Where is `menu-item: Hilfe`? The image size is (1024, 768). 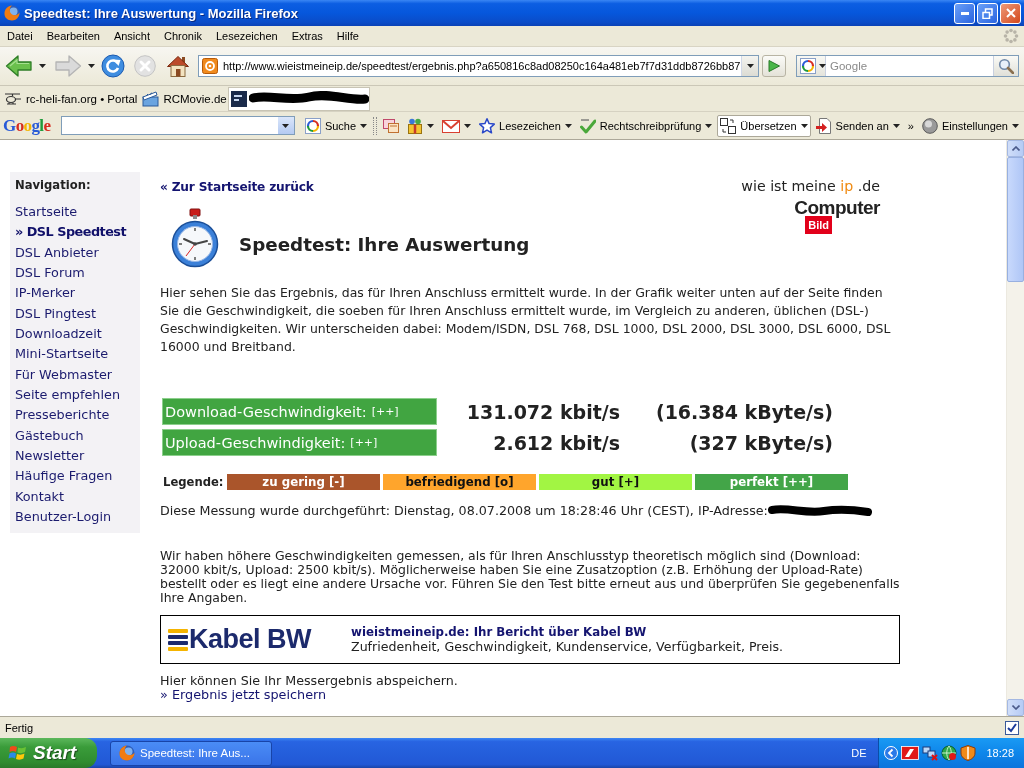
menu-item: Hilfe is located at coordinates (347, 36).